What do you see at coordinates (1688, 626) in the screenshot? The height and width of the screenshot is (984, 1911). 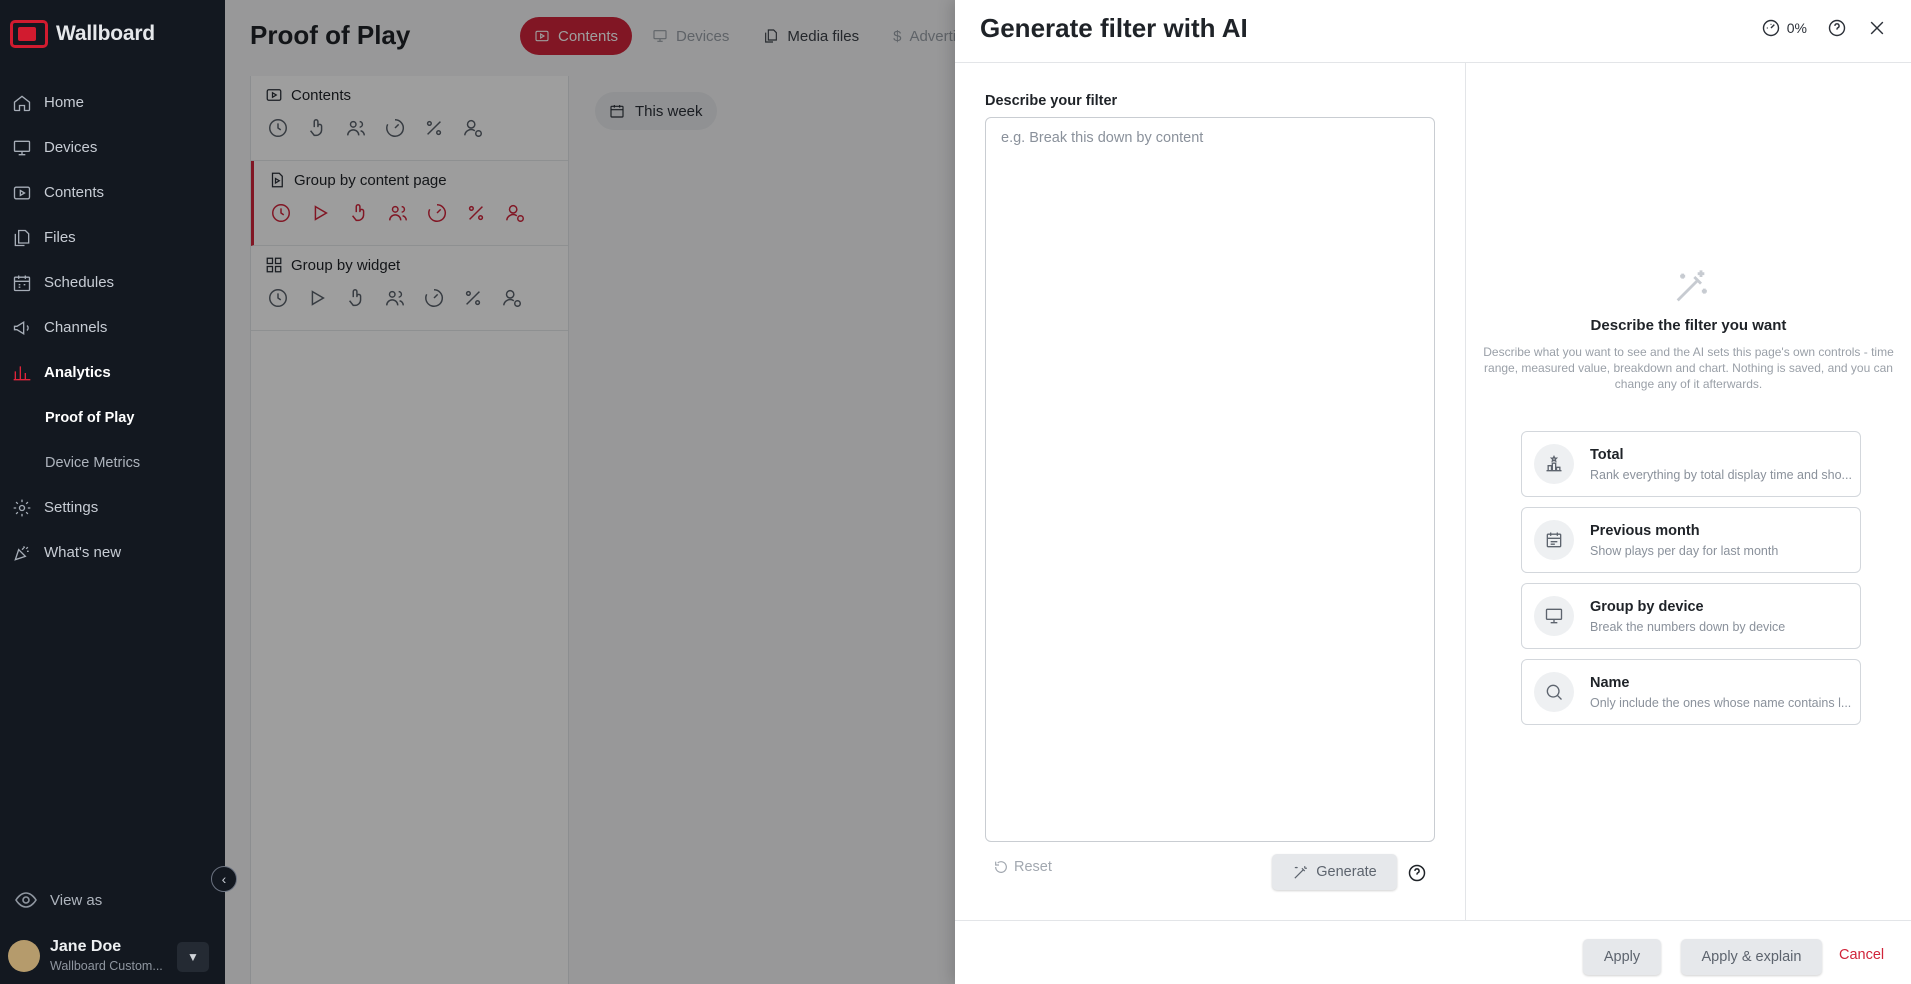 I see `suggestion-description: Break the numbers down by device` at bounding box center [1688, 626].